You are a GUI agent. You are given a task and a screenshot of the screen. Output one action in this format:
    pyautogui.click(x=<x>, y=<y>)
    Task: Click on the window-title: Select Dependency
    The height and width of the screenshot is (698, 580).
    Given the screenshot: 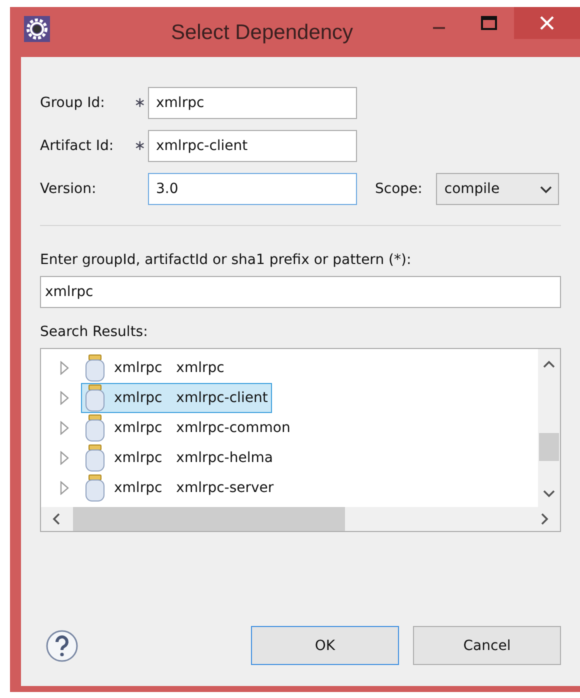 What is the action you would take?
    pyautogui.click(x=262, y=33)
    